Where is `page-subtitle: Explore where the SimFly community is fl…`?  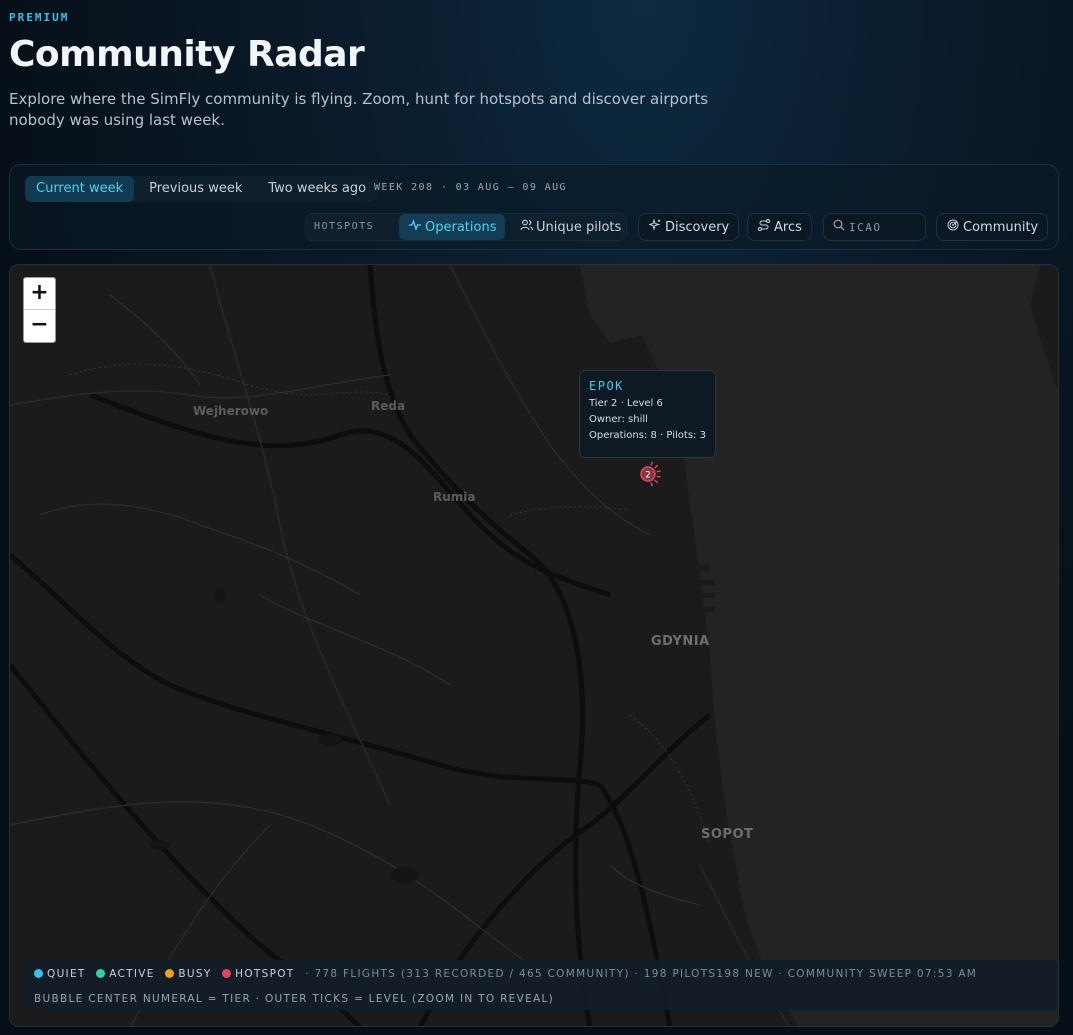
page-subtitle: Explore where the SimFly community is fl… is located at coordinates (359, 109).